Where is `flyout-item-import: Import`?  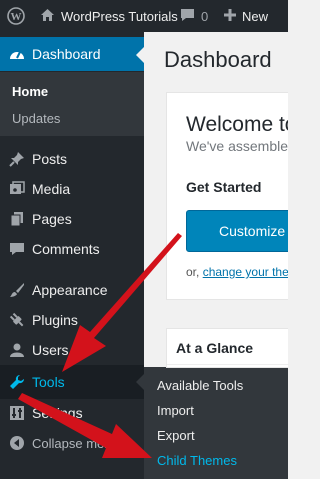
flyout-item-import: Import is located at coordinates (175, 410).